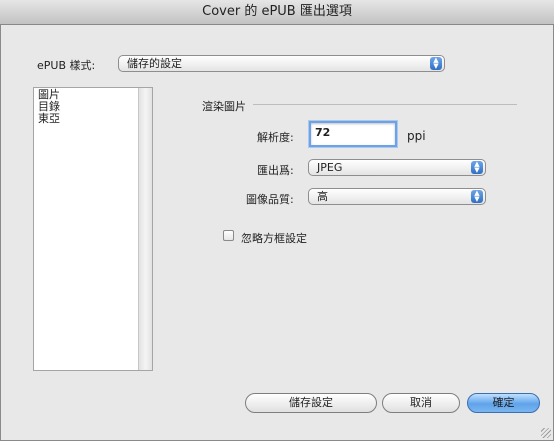 Image resolution: width=554 pixels, height=441 pixels. What do you see at coordinates (228, 235) in the screenshot?
I see `ignore-frame-checkbox` at bounding box center [228, 235].